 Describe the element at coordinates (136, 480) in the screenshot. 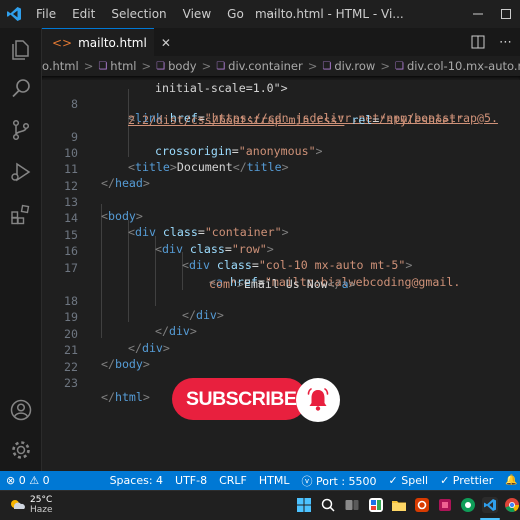

I see `spaces-status: Spaces: 4` at that location.